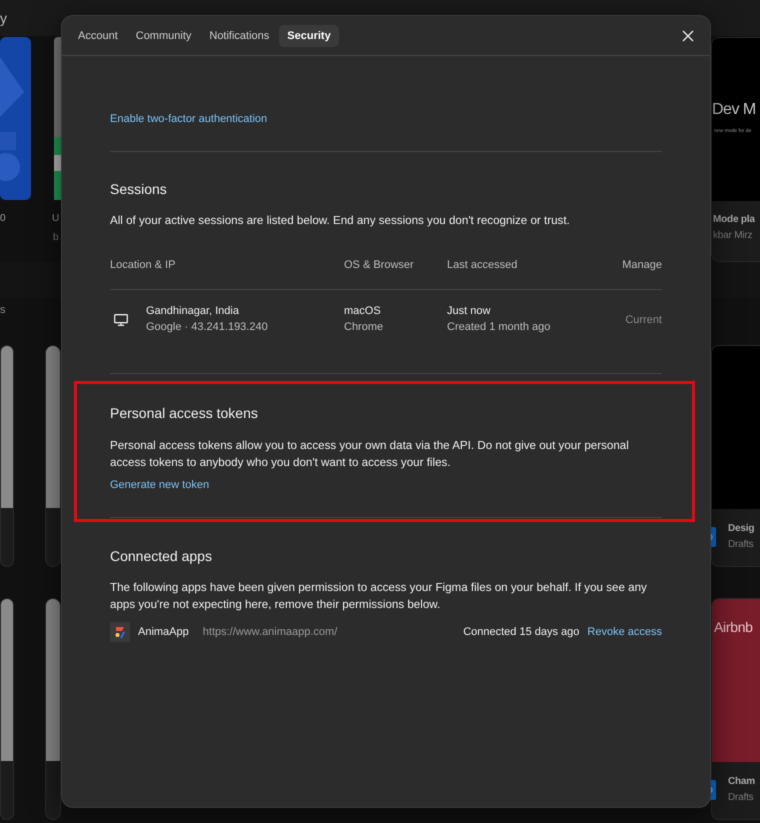 The height and width of the screenshot is (823, 760). I want to click on page-heading: y, so click(3, 18).